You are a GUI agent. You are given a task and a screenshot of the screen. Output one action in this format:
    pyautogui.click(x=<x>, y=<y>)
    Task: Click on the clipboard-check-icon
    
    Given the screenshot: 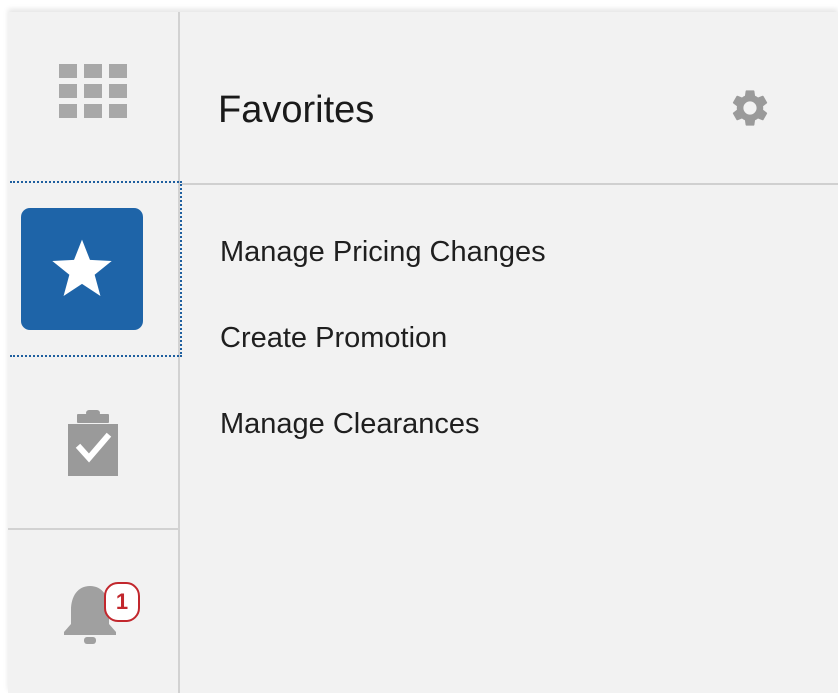 What is the action you would take?
    pyautogui.click(x=93, y=443)
    